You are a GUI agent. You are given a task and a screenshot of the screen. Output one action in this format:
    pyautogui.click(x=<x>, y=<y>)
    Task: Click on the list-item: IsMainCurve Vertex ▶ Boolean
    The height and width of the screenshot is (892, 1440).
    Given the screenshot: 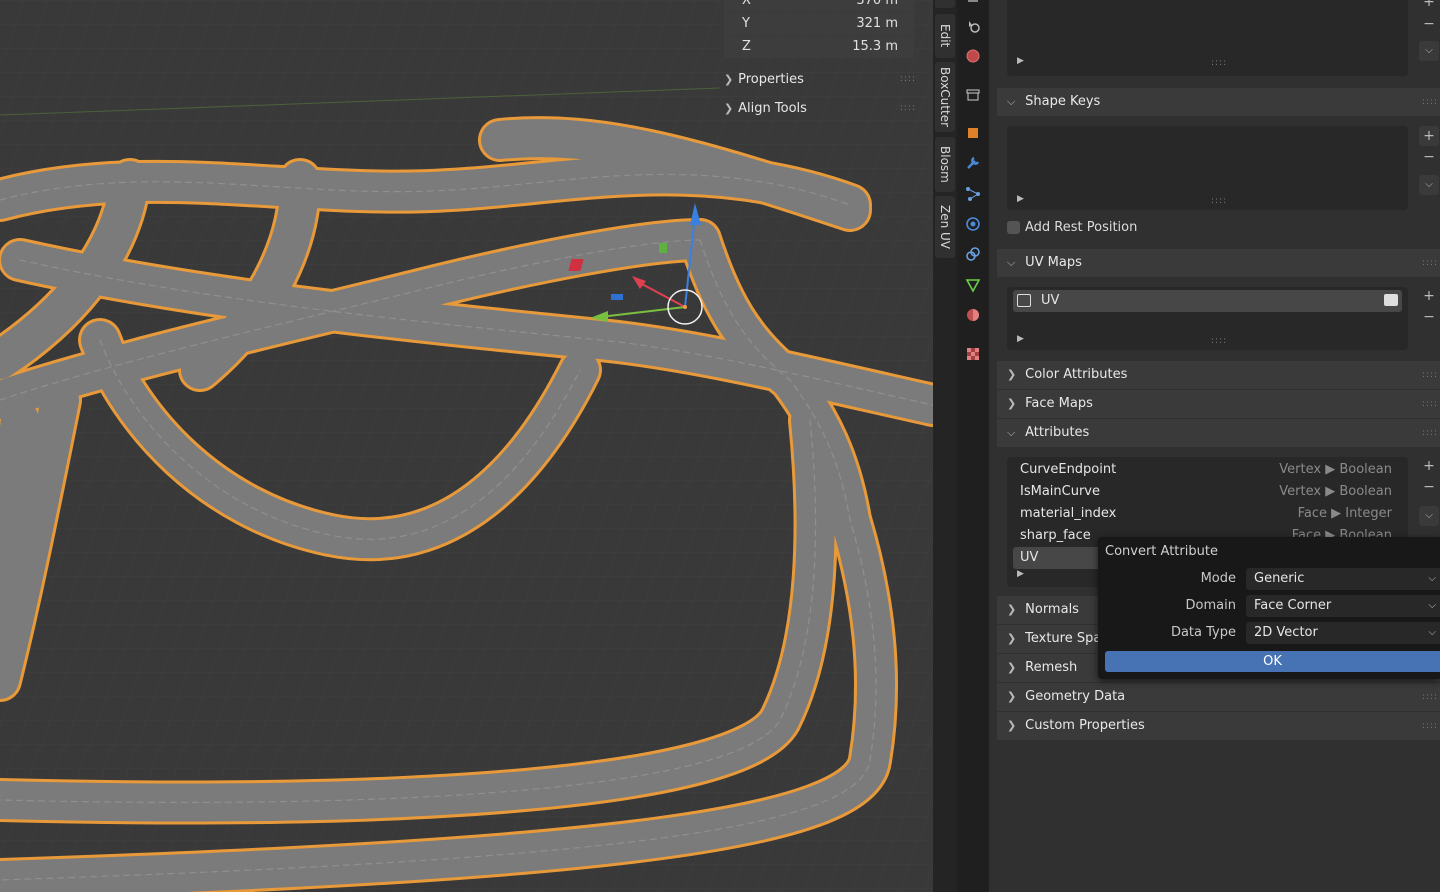 What is the action you would take?
    pyautogui.click(x=1207, y=492)
    